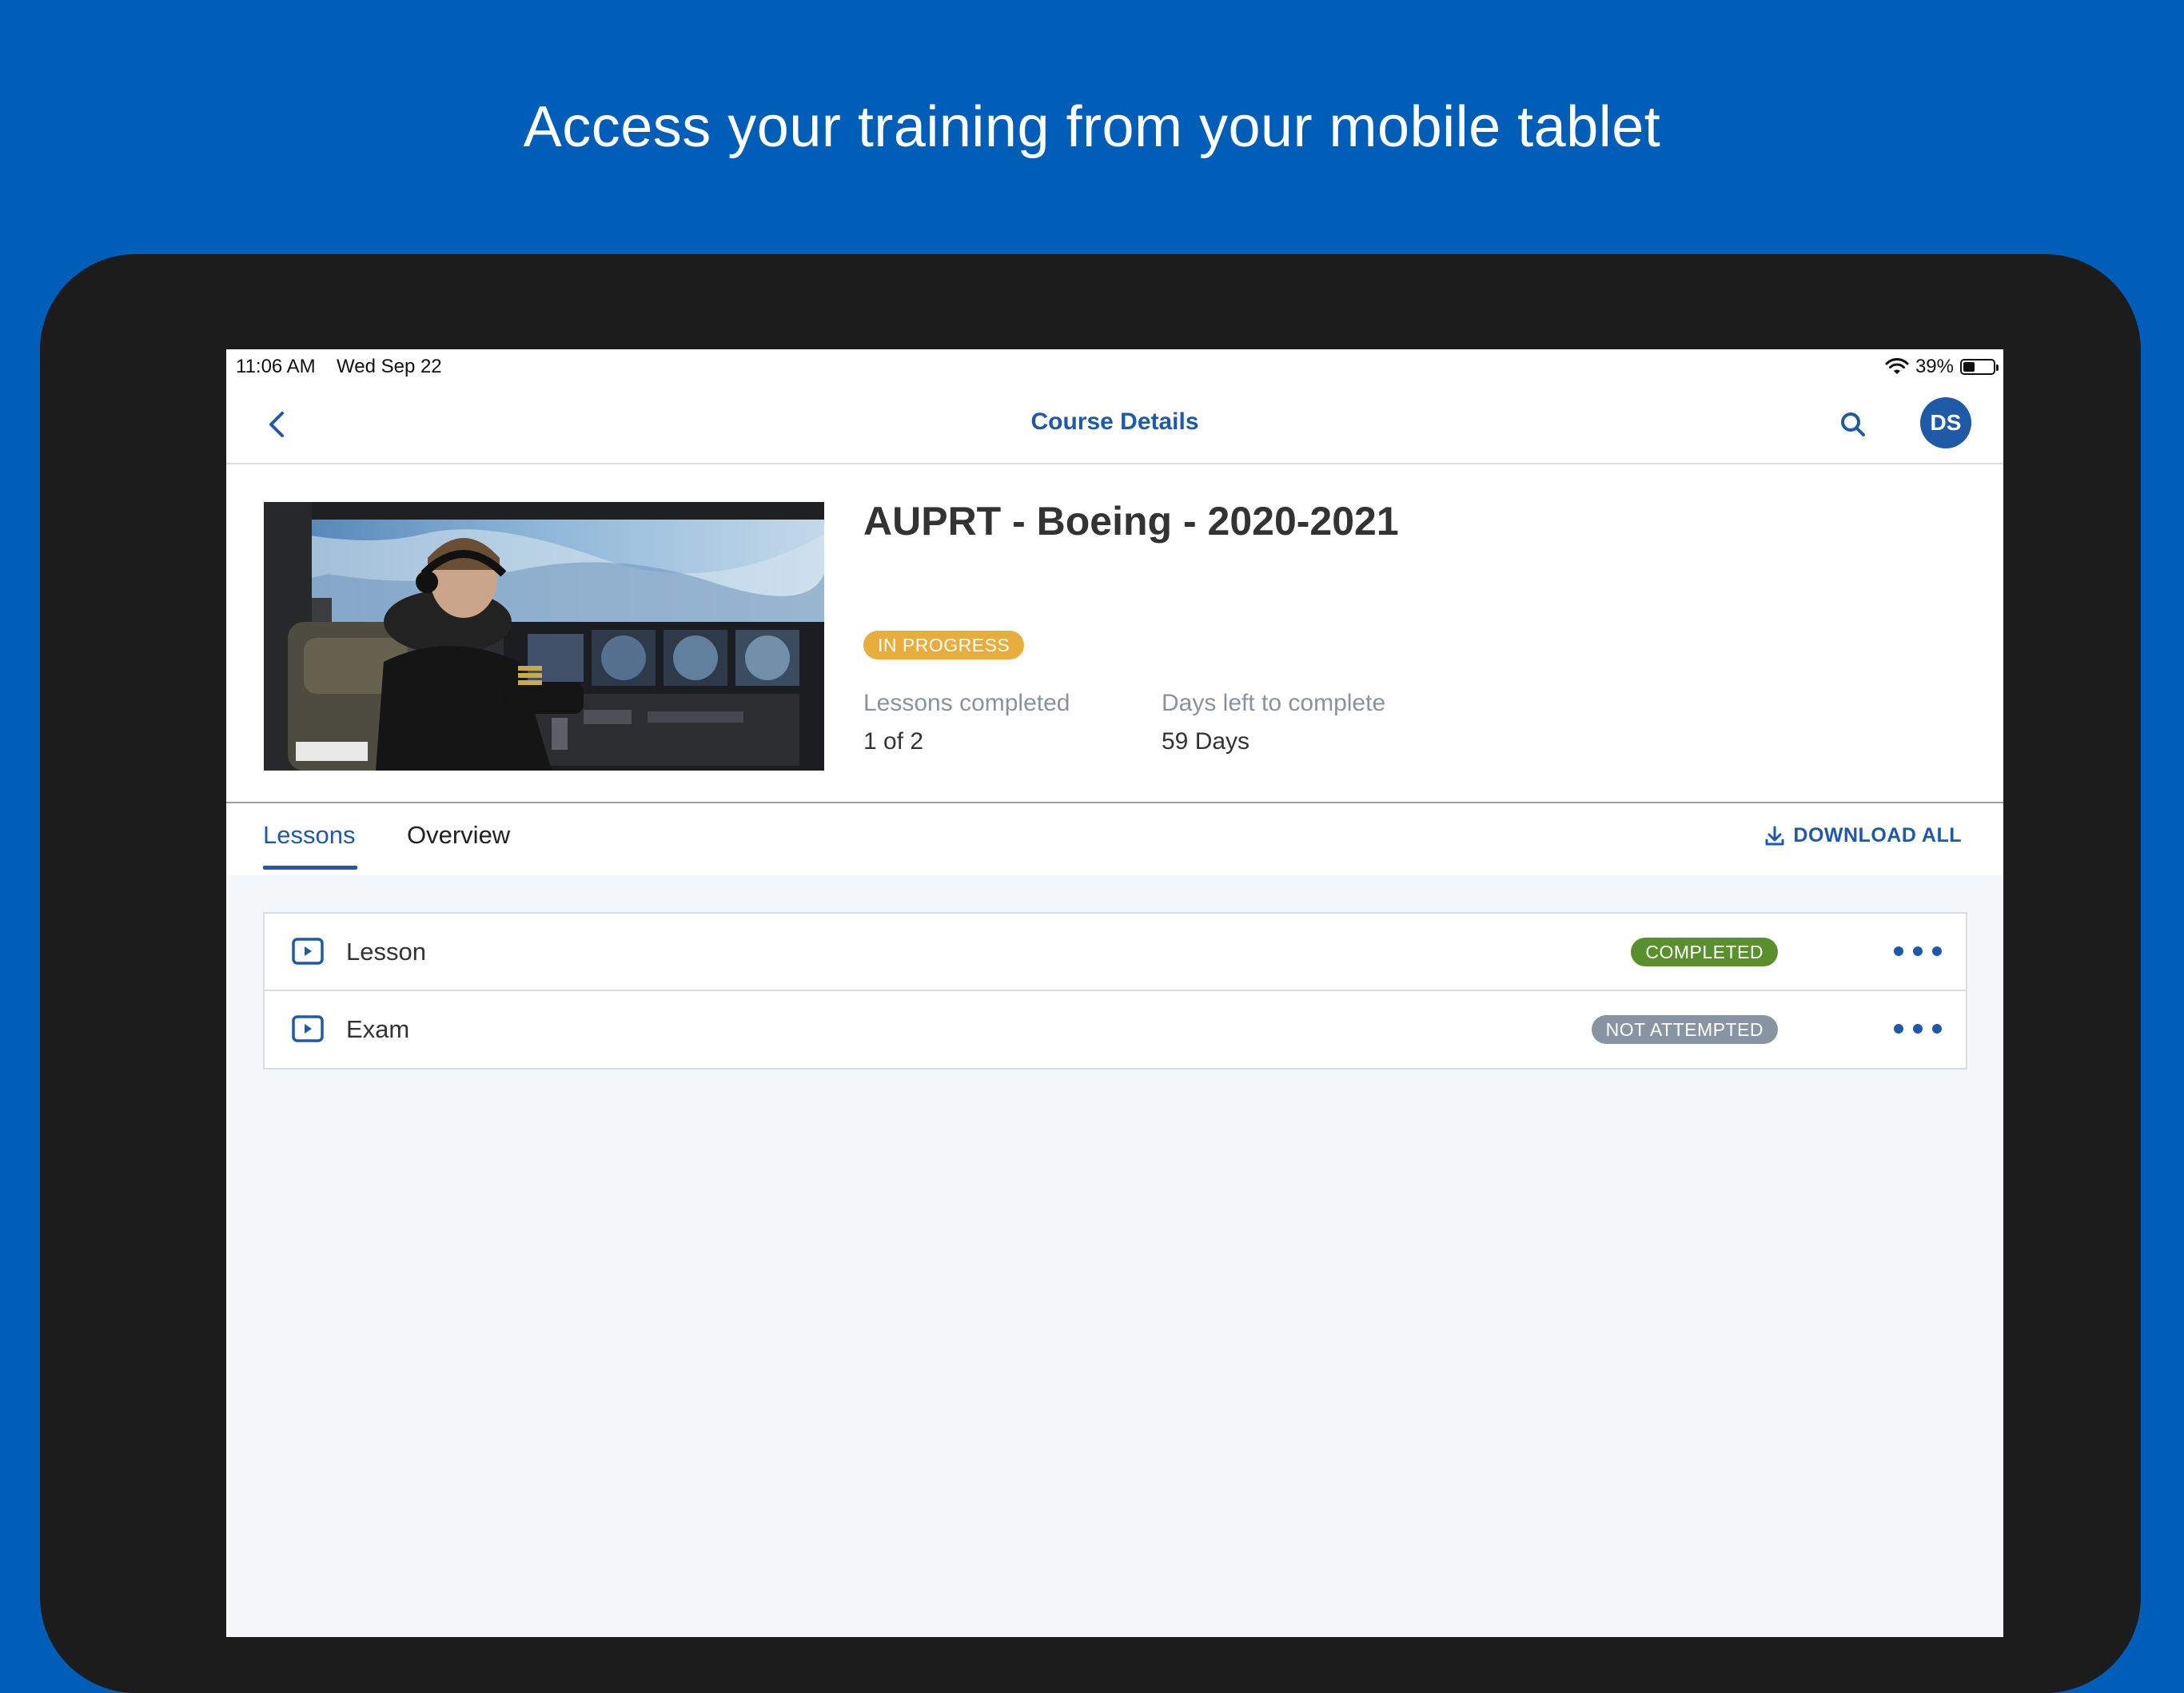  Describe the element at coordinates (1131, 521) in the screenshot. I see `course-title: AUPRT - Boeing - 2020-2021` at that location.